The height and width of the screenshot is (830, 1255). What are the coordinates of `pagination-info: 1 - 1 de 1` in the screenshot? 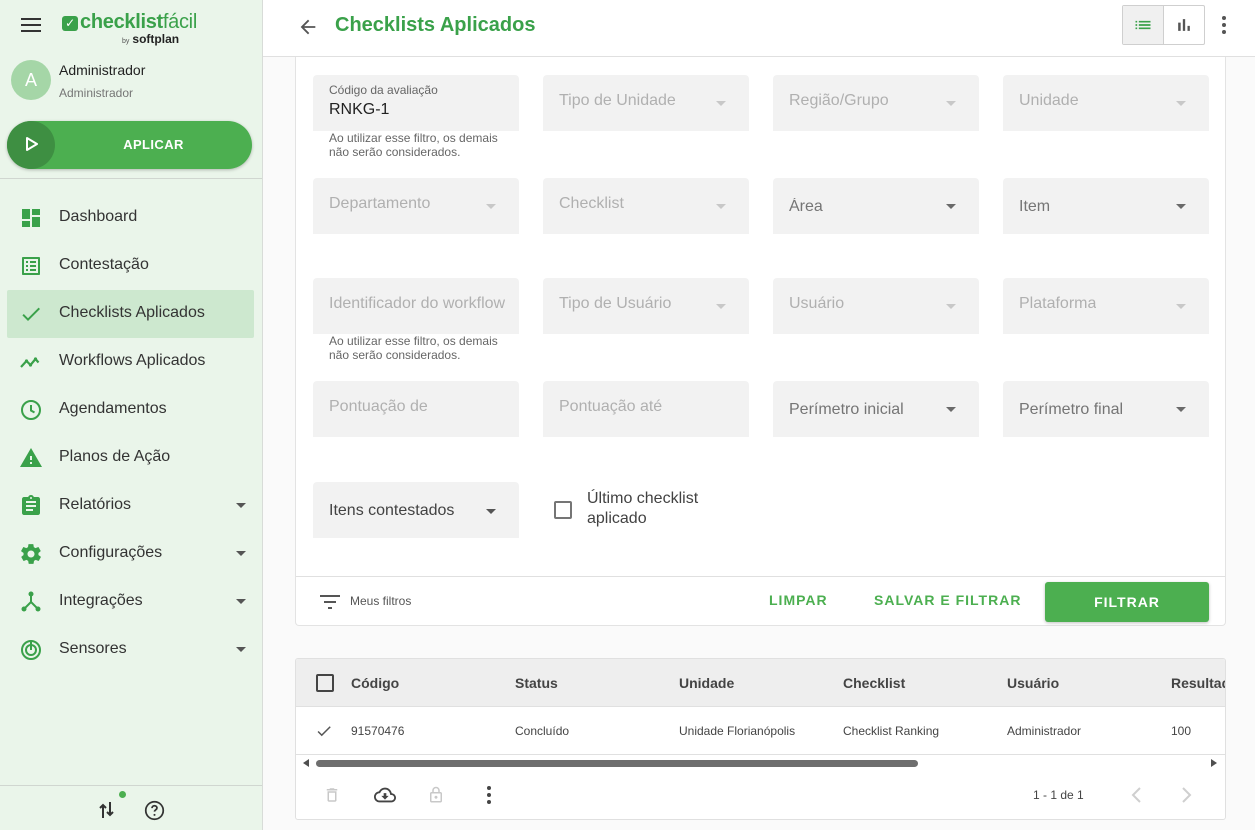 It's located at (1058, 795).